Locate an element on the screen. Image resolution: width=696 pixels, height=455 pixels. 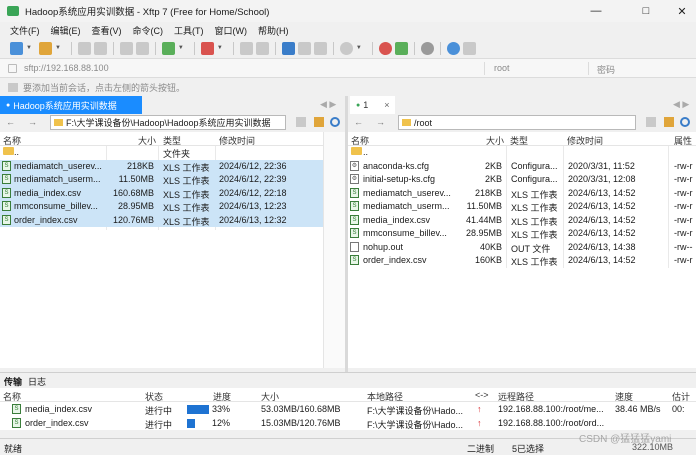
watermark: CSDN @猛猛猛yami is located at coordinates (625, 439).